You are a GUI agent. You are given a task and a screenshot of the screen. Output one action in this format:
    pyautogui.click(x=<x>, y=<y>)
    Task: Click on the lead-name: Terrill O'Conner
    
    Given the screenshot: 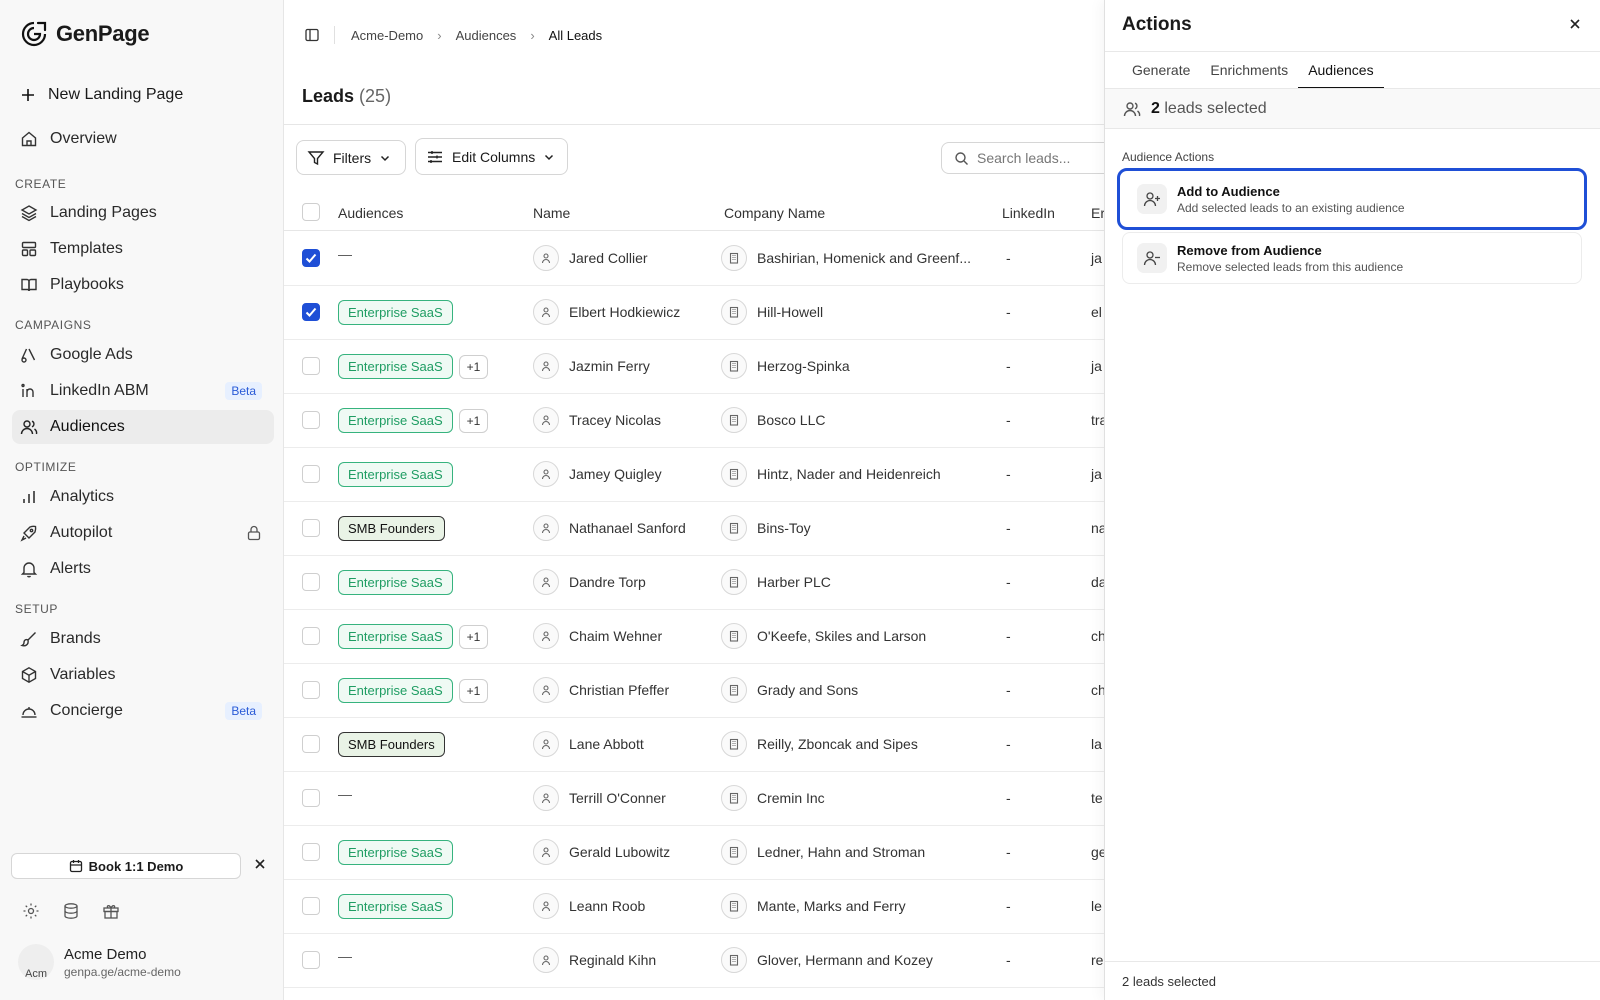 What is the action you would take?
    pyautogui.click(x=617, y=798)
    